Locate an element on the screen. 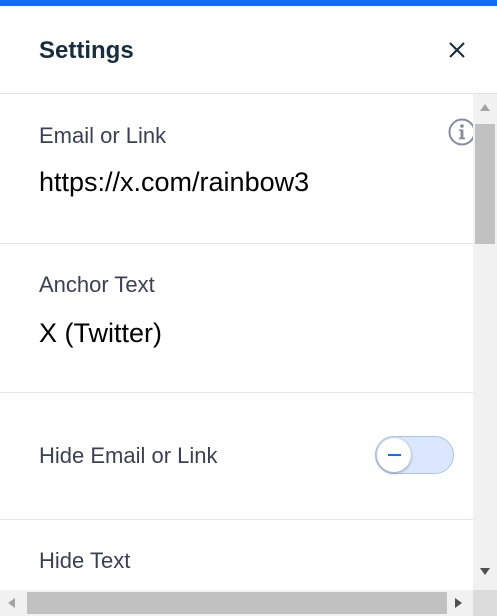 This screenshot has height=616, width=497. close-icon is located at coordinates (457, 50).